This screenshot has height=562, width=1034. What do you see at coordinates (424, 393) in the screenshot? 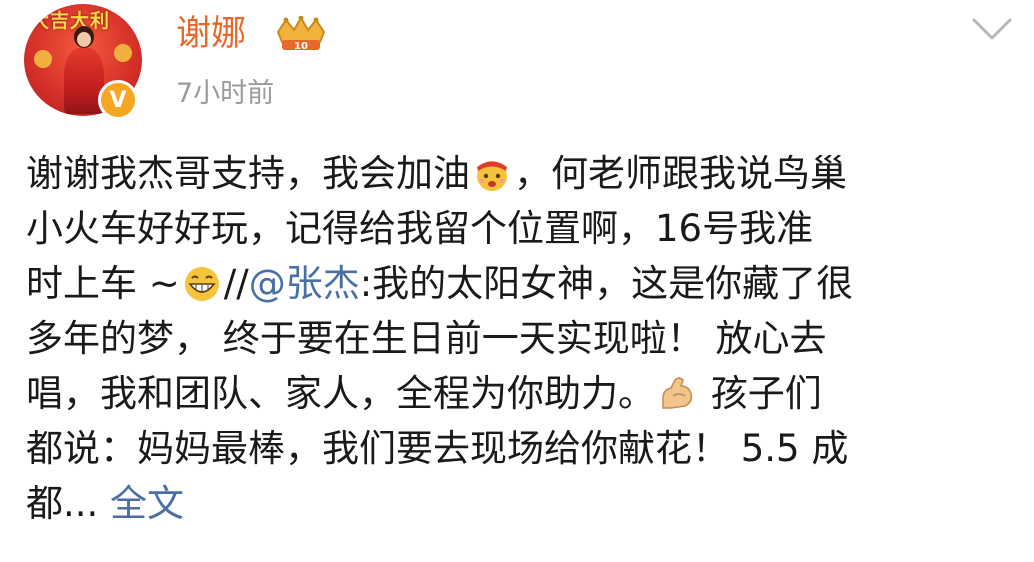
I see `content-line: 唱，我和团队、家人，全程为你助力。 孩子们` at bounding box center [424, 393].